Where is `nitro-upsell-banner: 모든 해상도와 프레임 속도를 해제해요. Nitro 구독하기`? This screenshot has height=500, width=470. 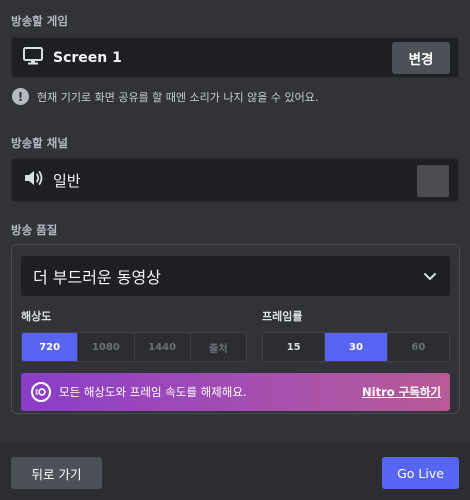 nitro-upsell-banner: 모든 해상도와 프레임 속도를 해제해요. Nitro 구독하기 is located at coordinates (235, 392).